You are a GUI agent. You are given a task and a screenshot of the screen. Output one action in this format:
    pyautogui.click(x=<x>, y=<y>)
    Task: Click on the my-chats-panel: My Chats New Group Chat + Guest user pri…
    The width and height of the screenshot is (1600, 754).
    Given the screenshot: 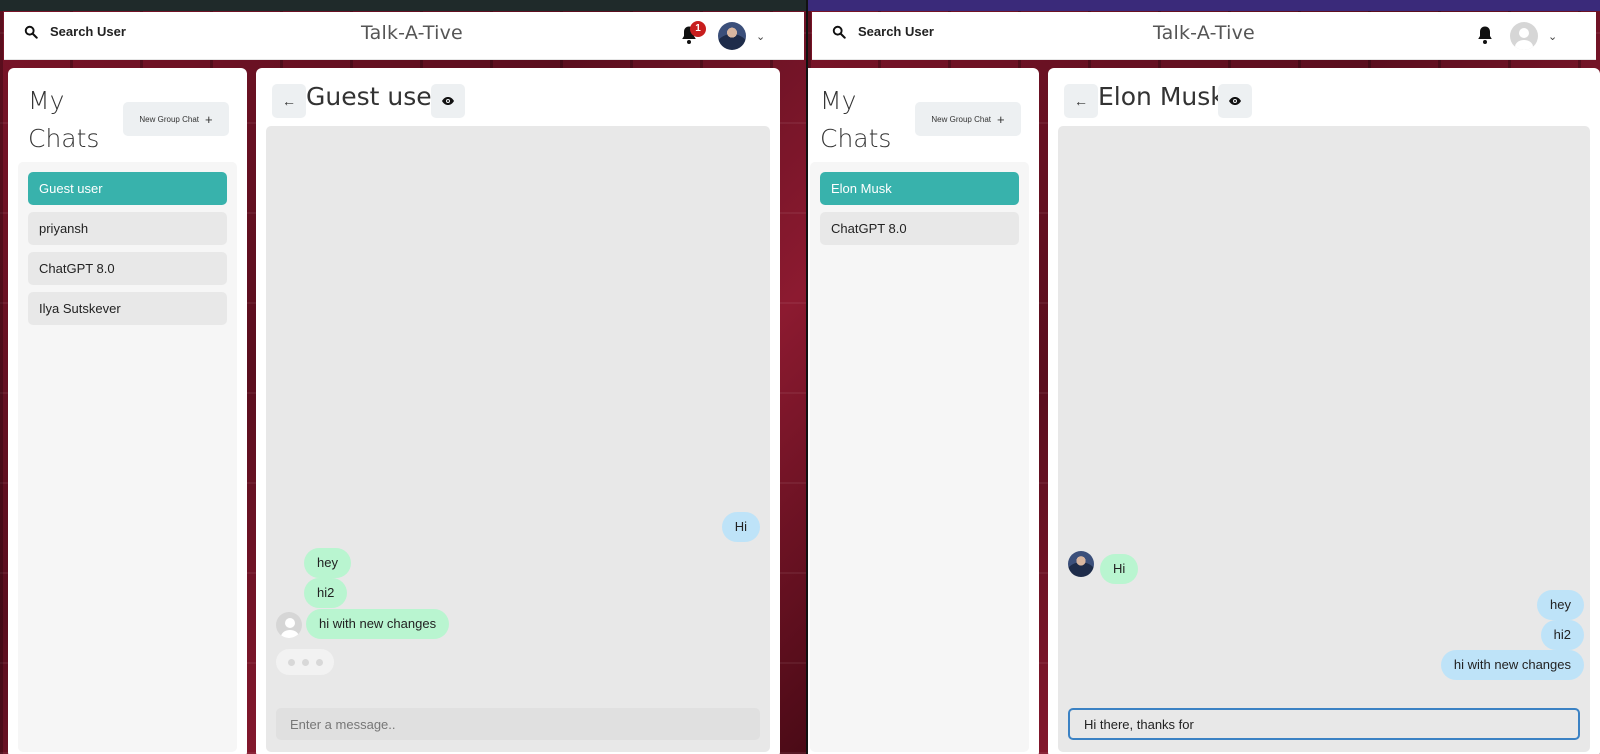 What is the action you would take?
    pyautogui.click(x=127, y=411)
    